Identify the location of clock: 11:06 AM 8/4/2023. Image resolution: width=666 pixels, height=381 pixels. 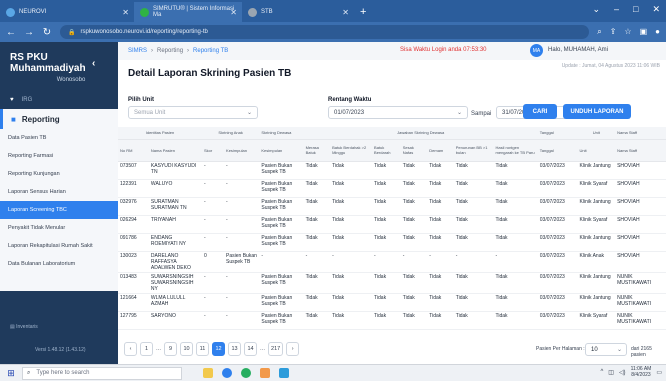
(641, 372).